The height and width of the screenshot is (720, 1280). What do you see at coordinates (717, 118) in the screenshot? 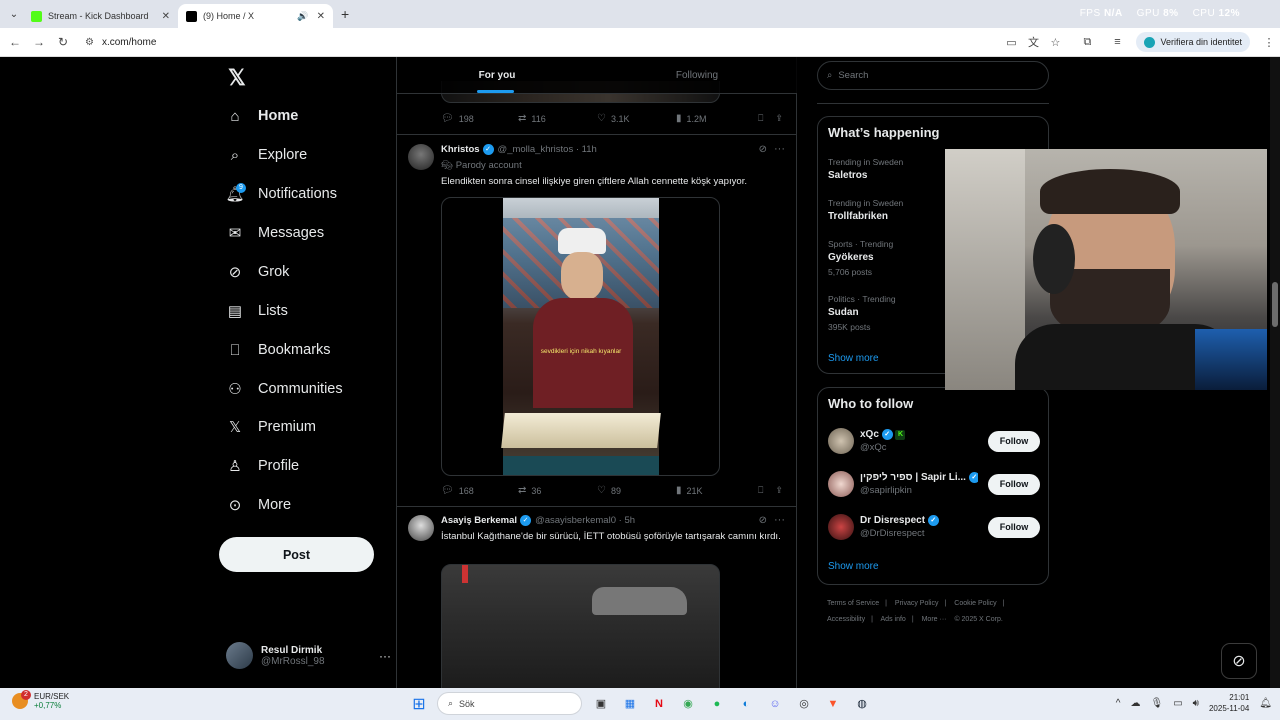
I see `views-button: ▮ 1.2M` at bounding box center [717, 118].